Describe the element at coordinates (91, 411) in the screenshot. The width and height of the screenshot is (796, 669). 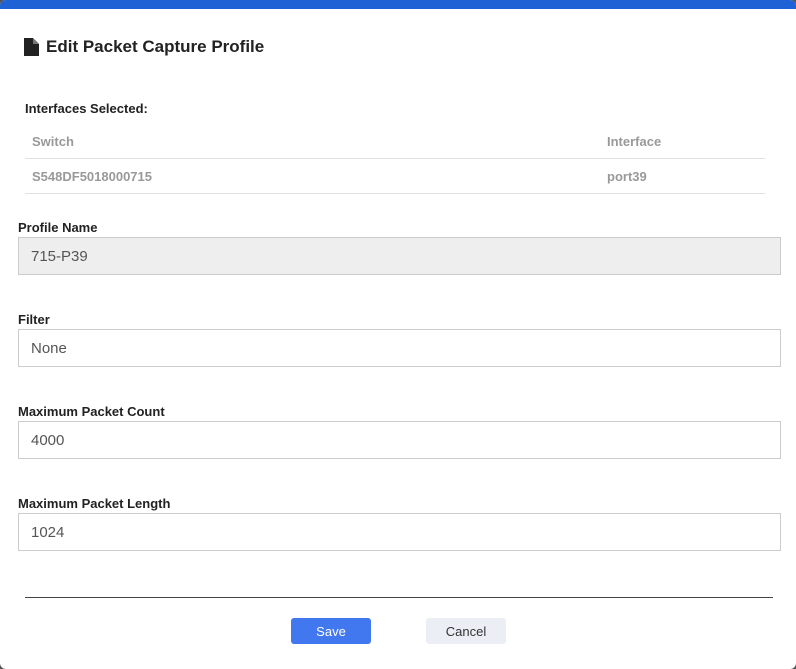
I see `max-packet-count-label: Maximum Packet Count` at that location.